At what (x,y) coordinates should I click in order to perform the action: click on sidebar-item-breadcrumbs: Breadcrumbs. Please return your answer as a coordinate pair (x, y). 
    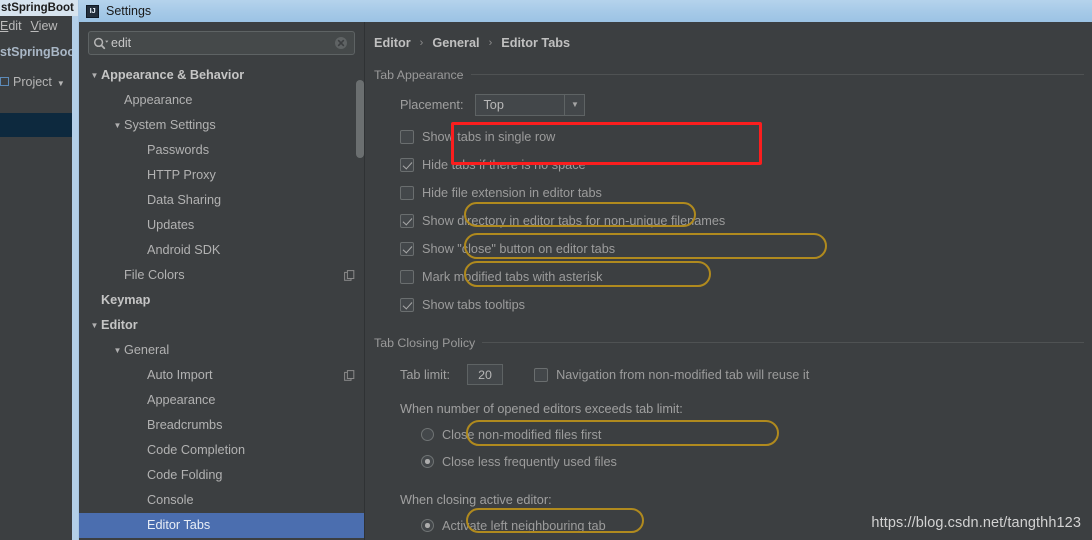
    Looking at the image, I should click on (221, 425).